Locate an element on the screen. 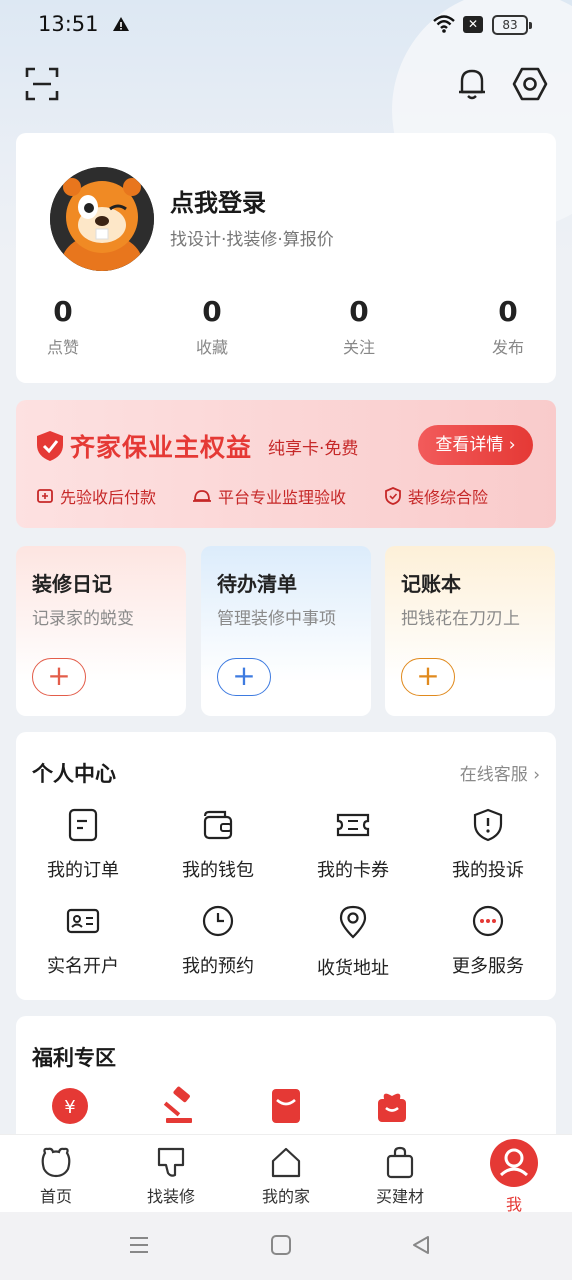  add-diary-button: + is located at coordinates (59, 677).